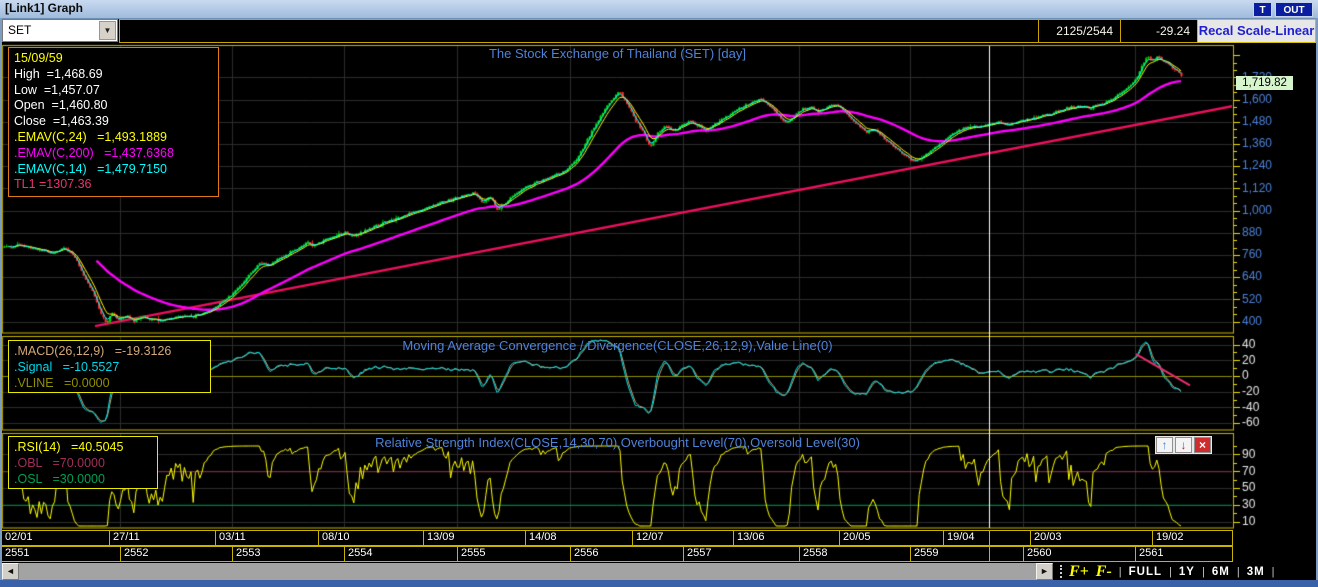 The image size is (1318, 587). I want to click on scroll-right-icon: ►, so click(1044, 571).